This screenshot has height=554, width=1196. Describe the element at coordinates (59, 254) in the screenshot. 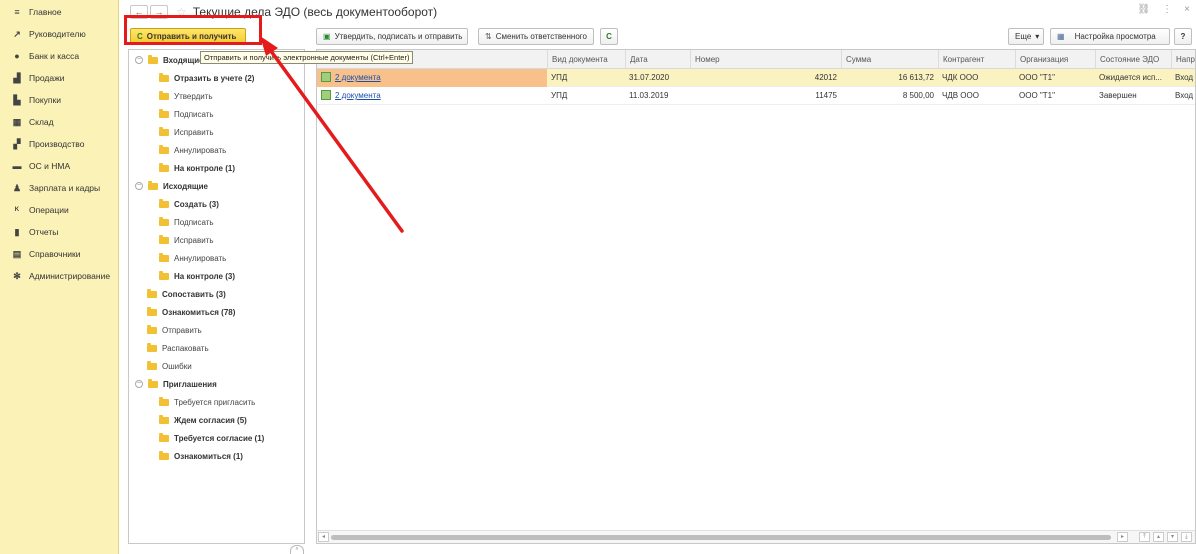

I see `nav-item: ▤ Справочники` at that location.